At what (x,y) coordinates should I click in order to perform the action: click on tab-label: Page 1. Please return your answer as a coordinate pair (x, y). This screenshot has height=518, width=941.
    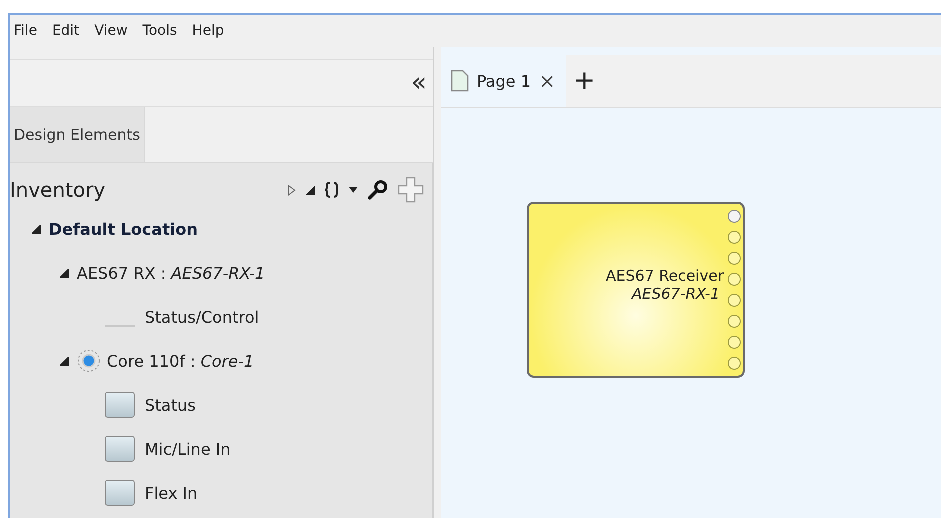
    Looking at the image, I should click on (504, 81).